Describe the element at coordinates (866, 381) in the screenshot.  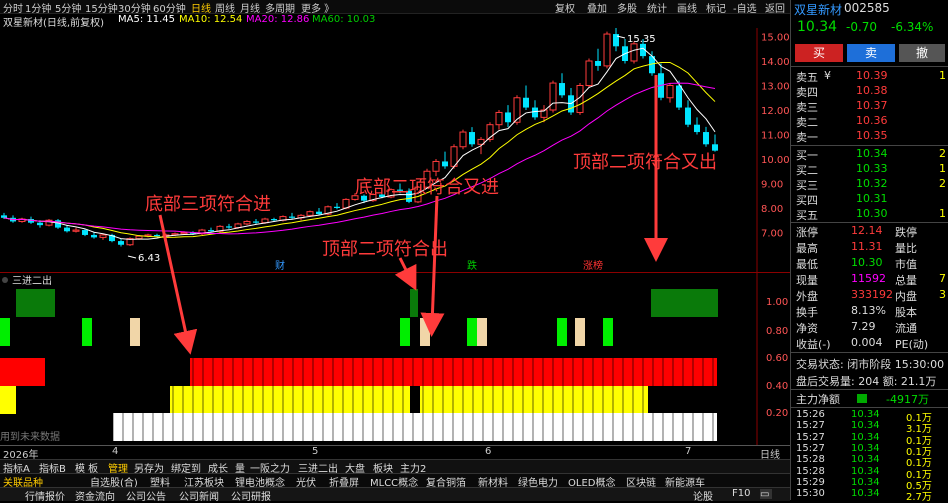
I see `after-hours-volume: 盘后交易量: 204 额: 21.1万` at that location.